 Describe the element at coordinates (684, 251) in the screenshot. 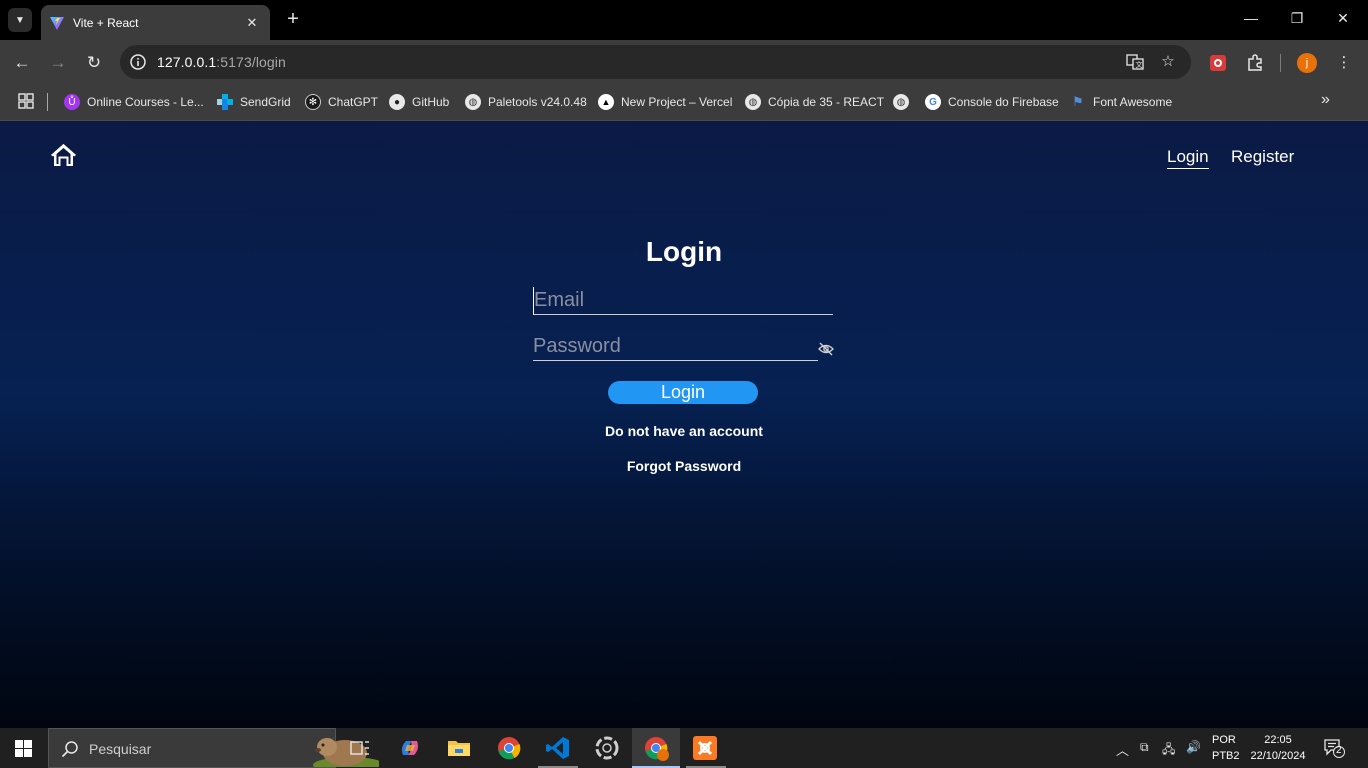

I see `page-title: Login` at that location.